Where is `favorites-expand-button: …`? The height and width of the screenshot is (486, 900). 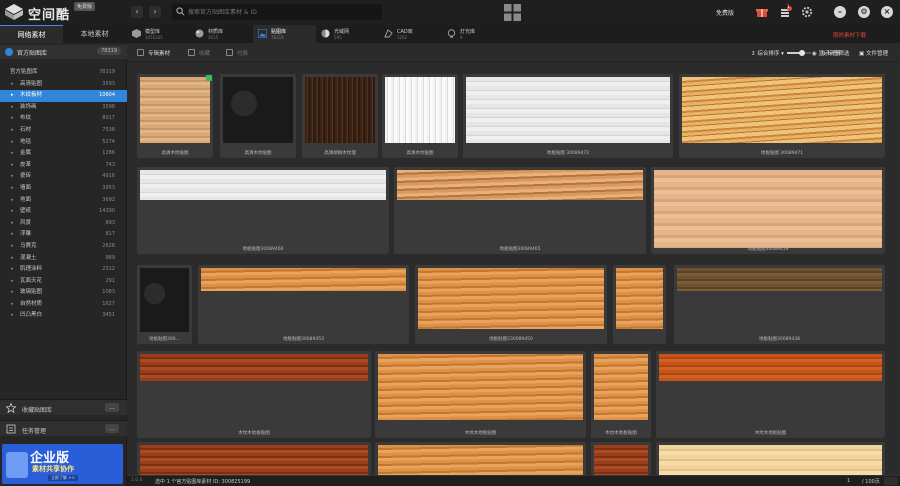
favorites-expand-button: … is located at coordinates (112, 407).